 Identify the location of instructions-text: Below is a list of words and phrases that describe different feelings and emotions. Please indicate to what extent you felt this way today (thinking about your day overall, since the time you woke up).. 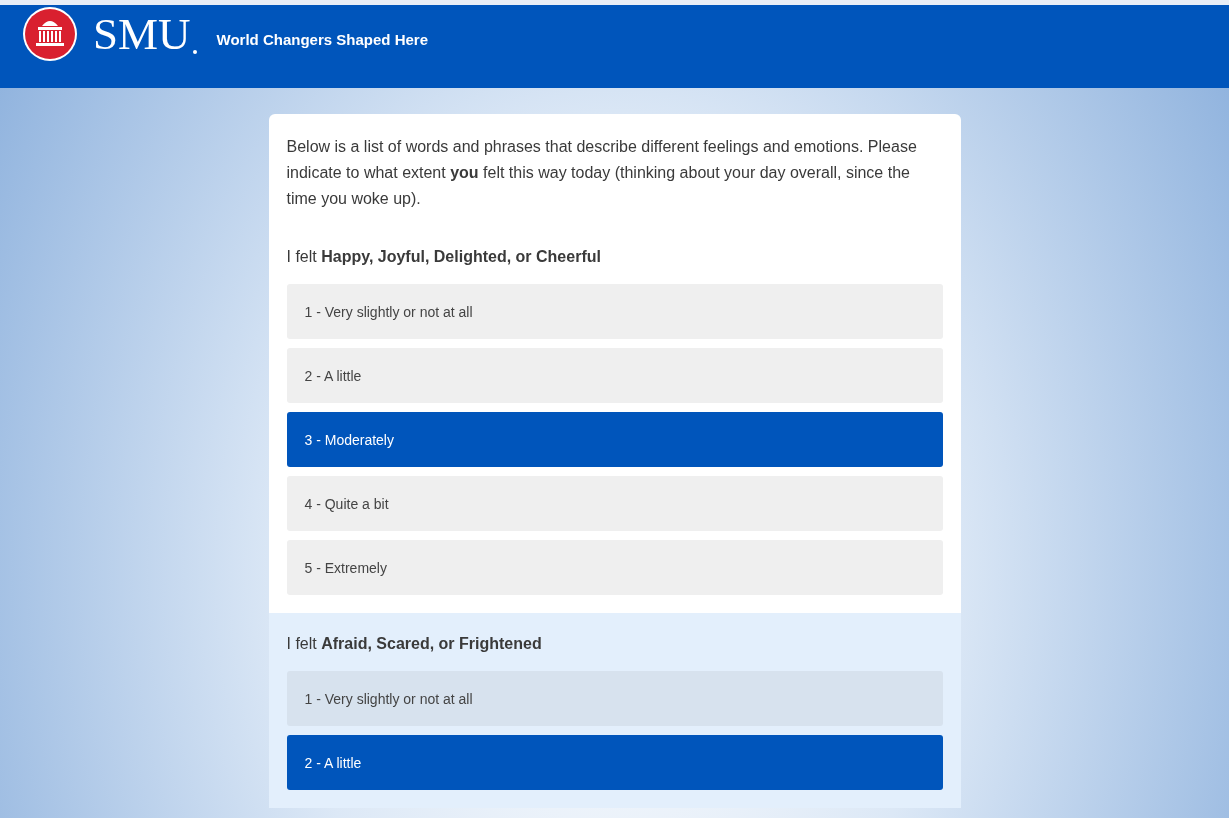
(601, 173).